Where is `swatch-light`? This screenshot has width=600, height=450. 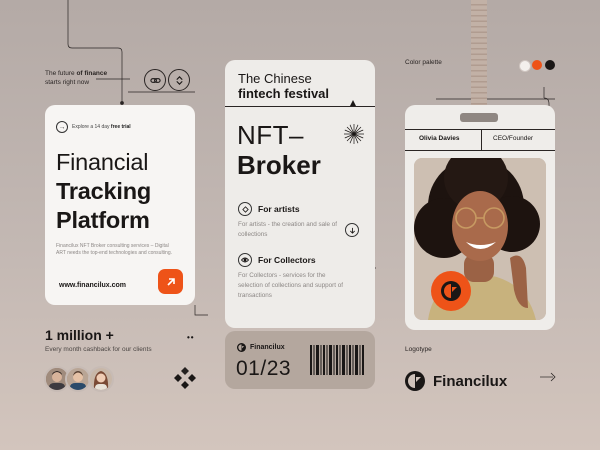 swatch-light is located at coordinates (525, 66).